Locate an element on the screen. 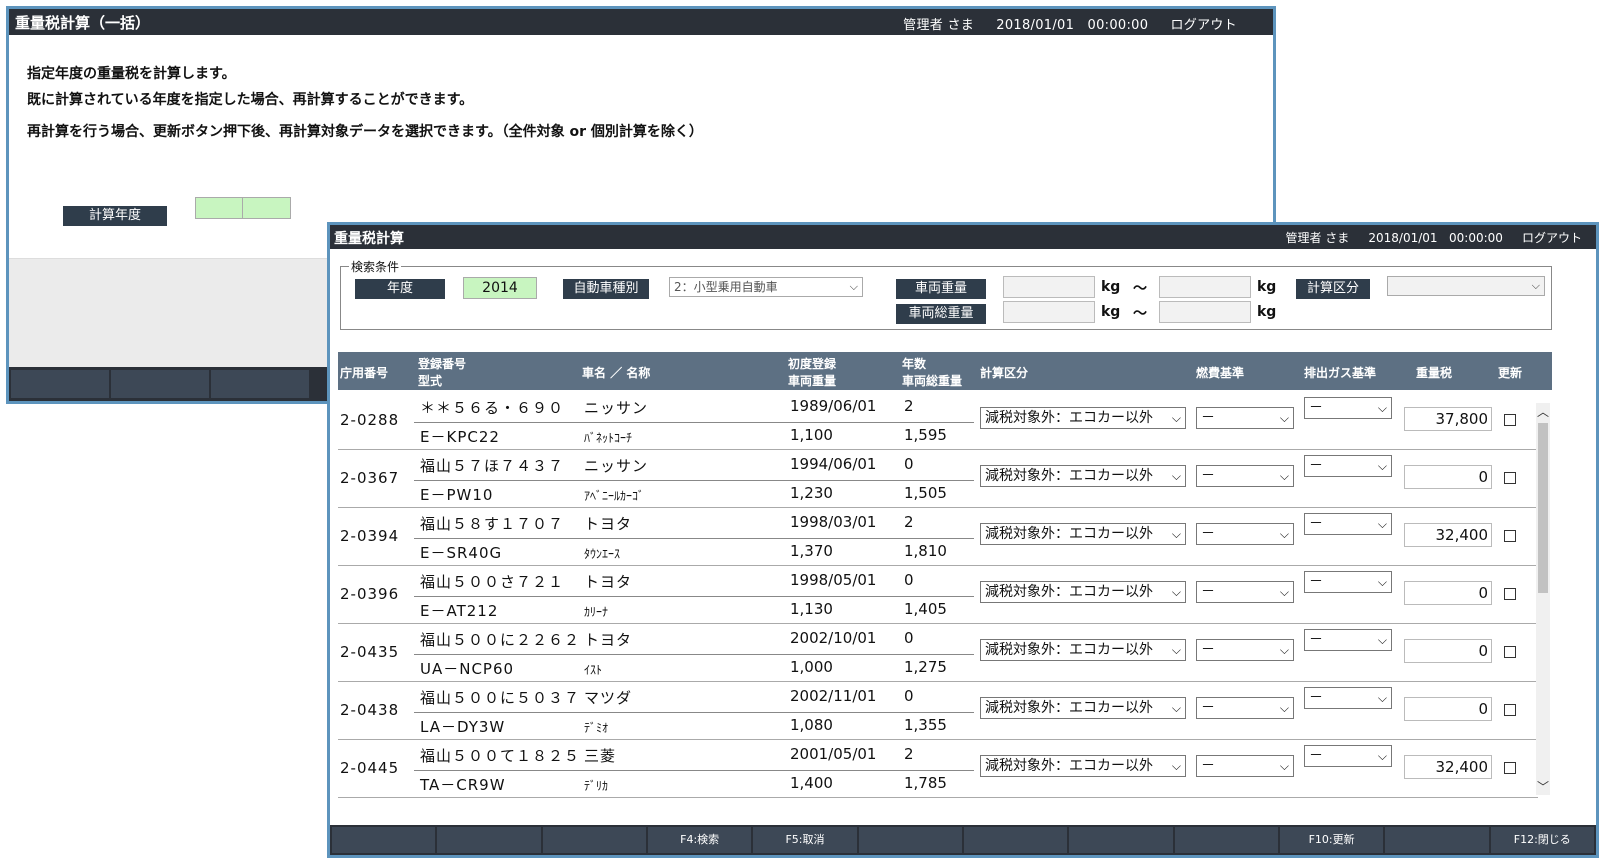  calc-class-label: 計算区分 is located at coordinates (1333, 289).